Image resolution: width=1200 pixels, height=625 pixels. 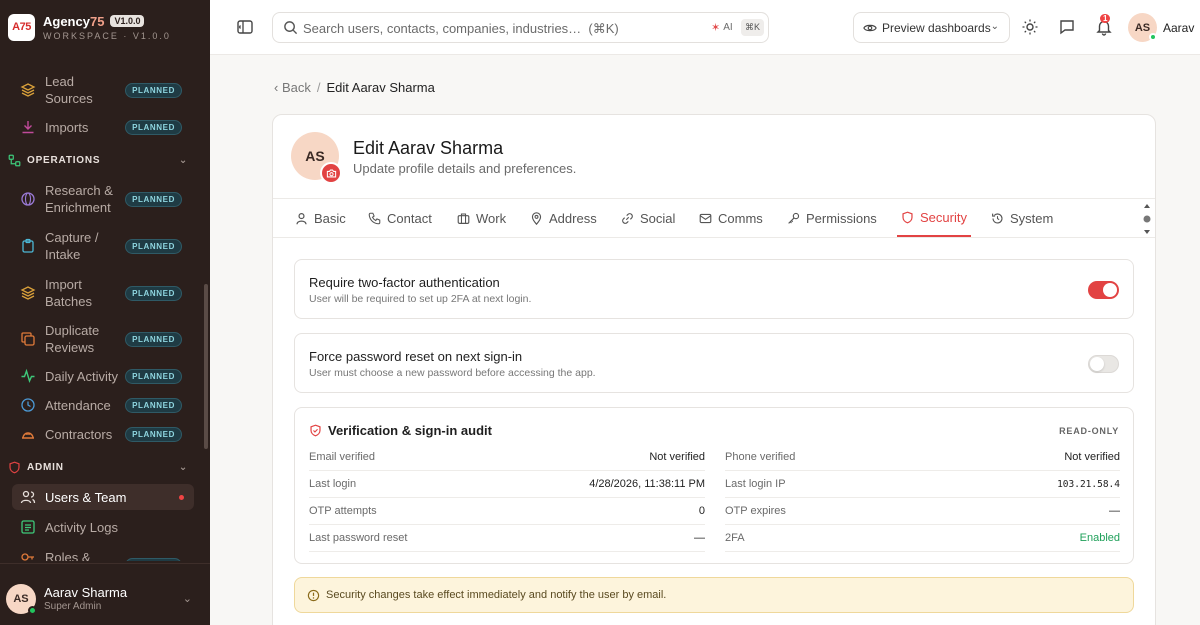 I want to click on change-photo-button, so click(x=331, y=173).